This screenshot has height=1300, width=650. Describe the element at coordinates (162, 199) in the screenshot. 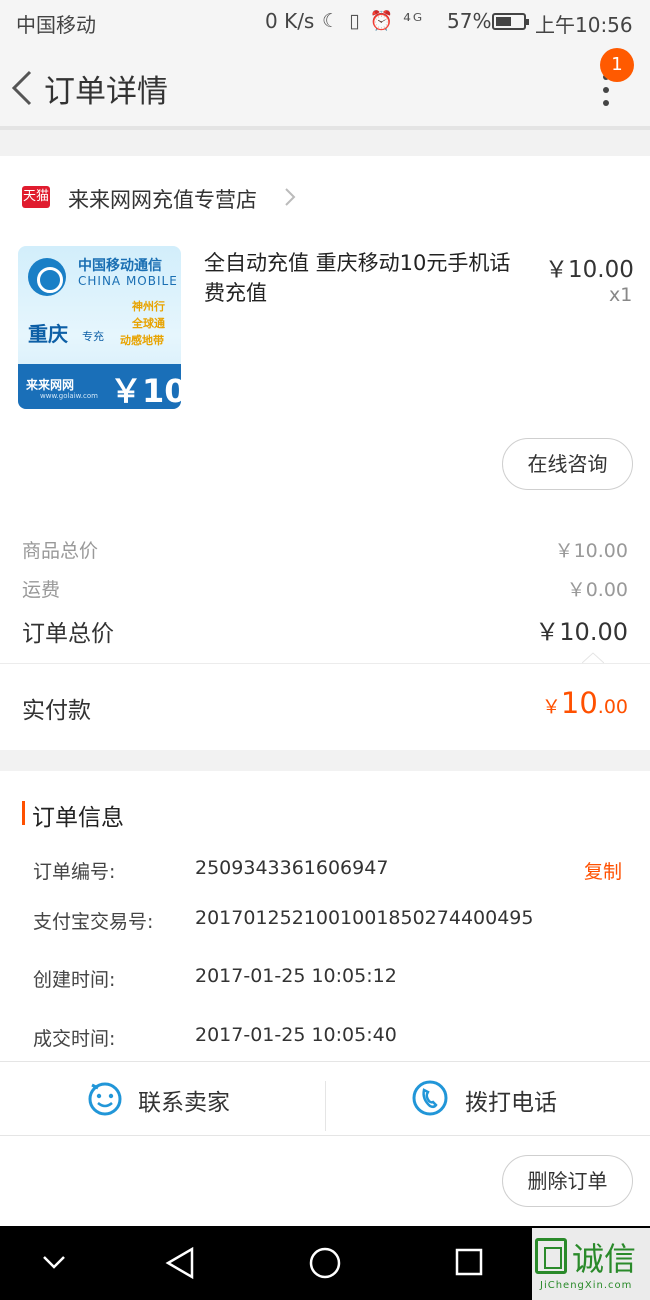

I see `shop-name-link: 来来网网充值专营店` at that location.